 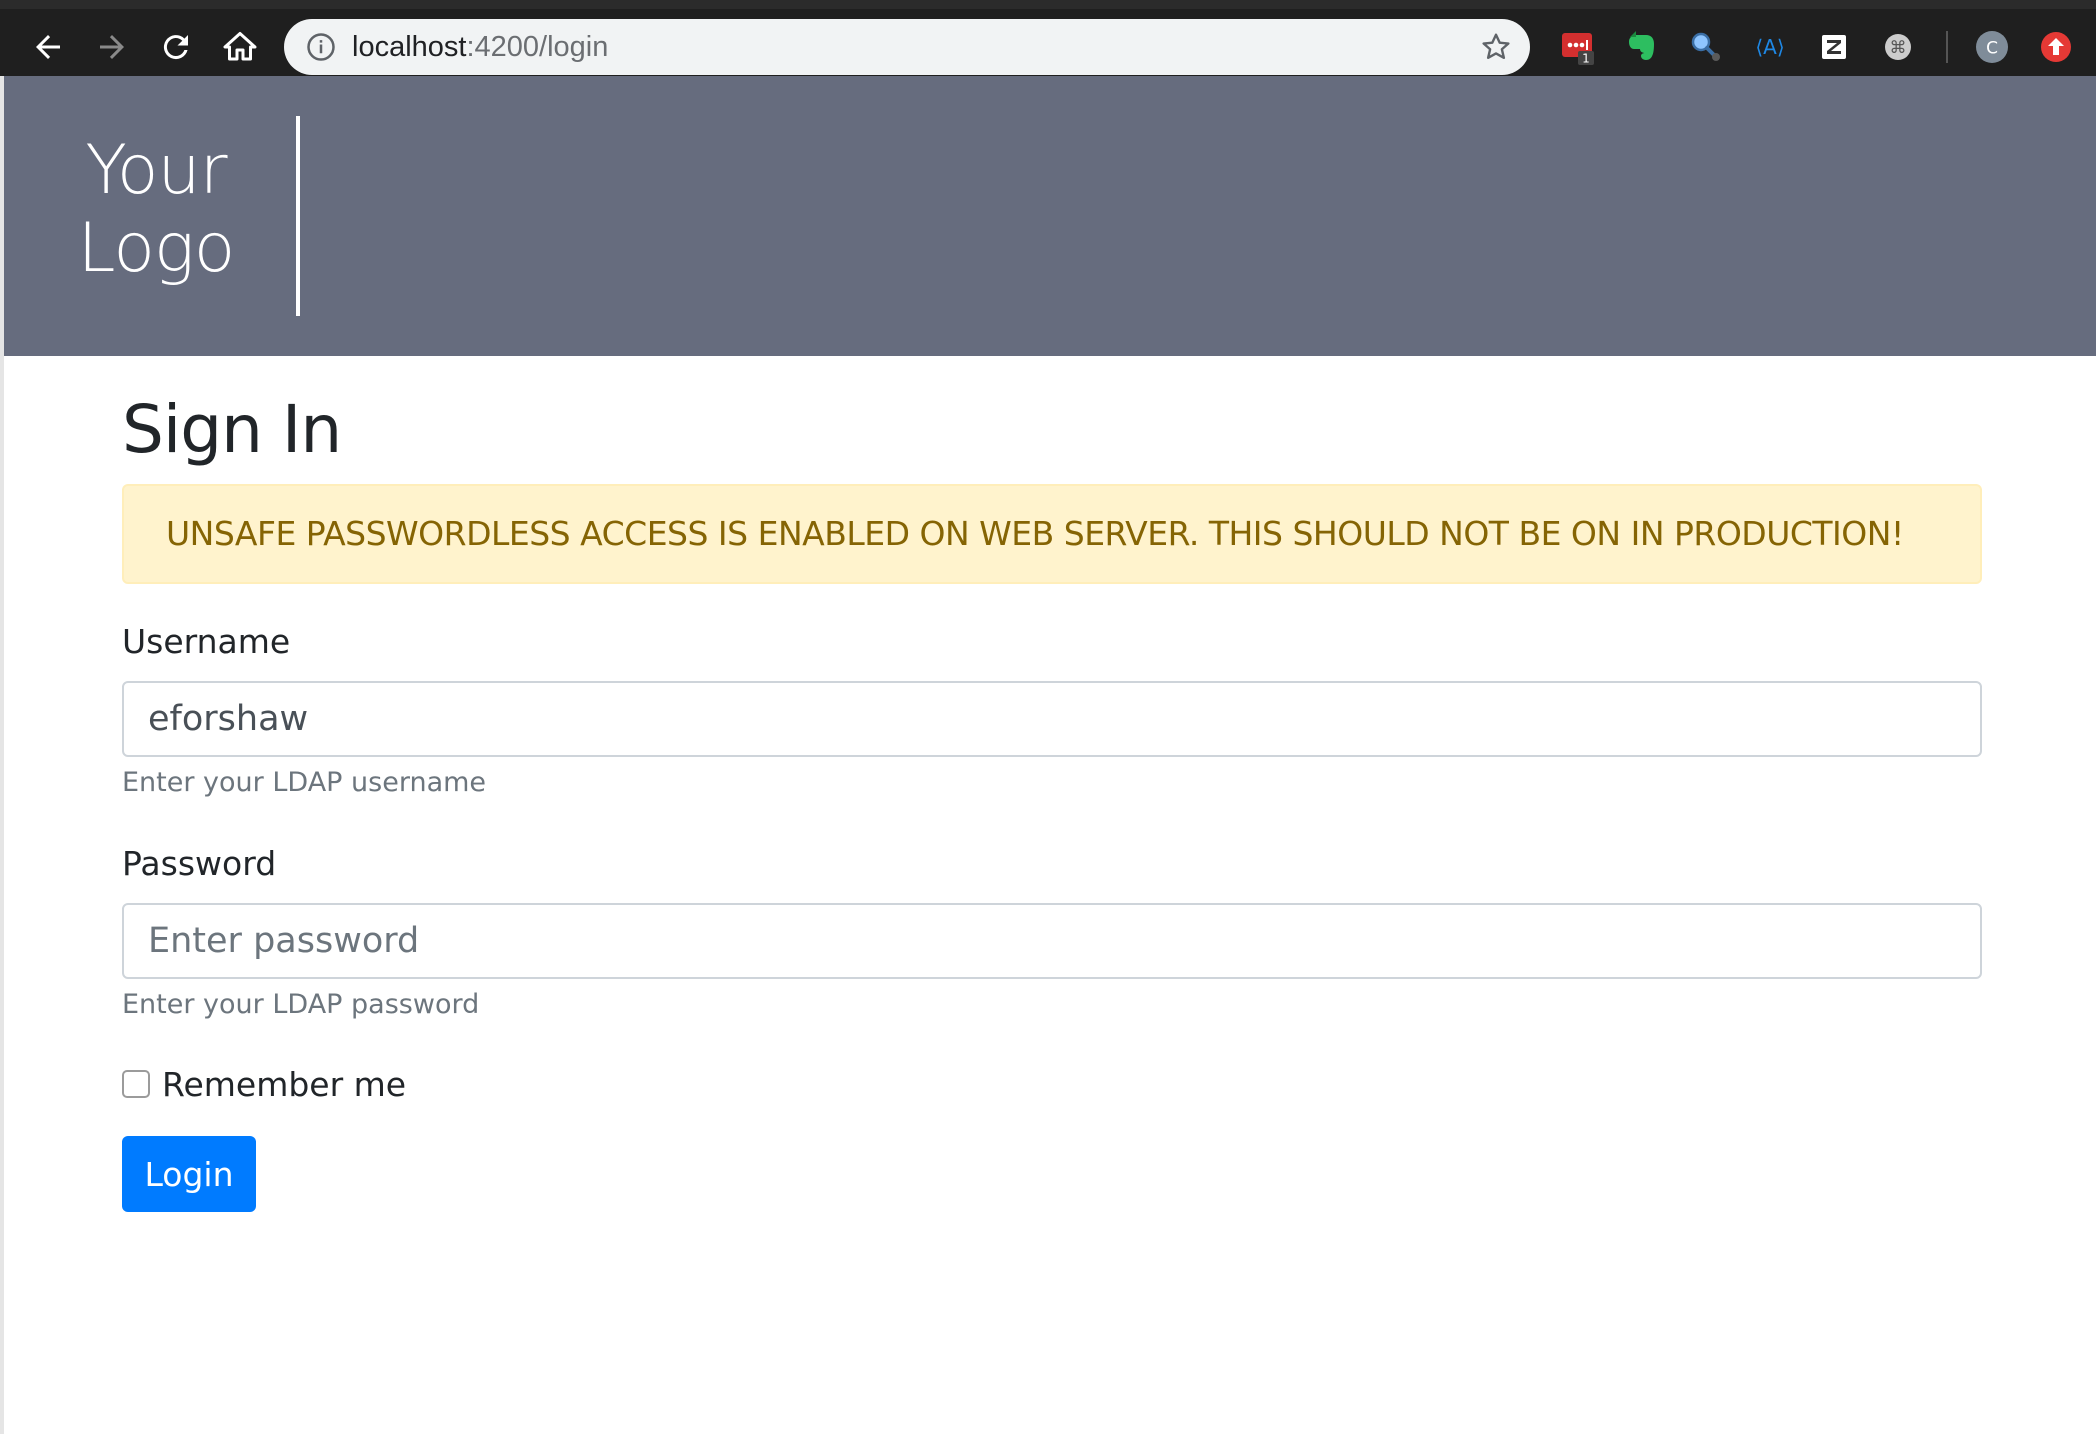 I want to click on zotero-icon, so click(x=1834, y=47).